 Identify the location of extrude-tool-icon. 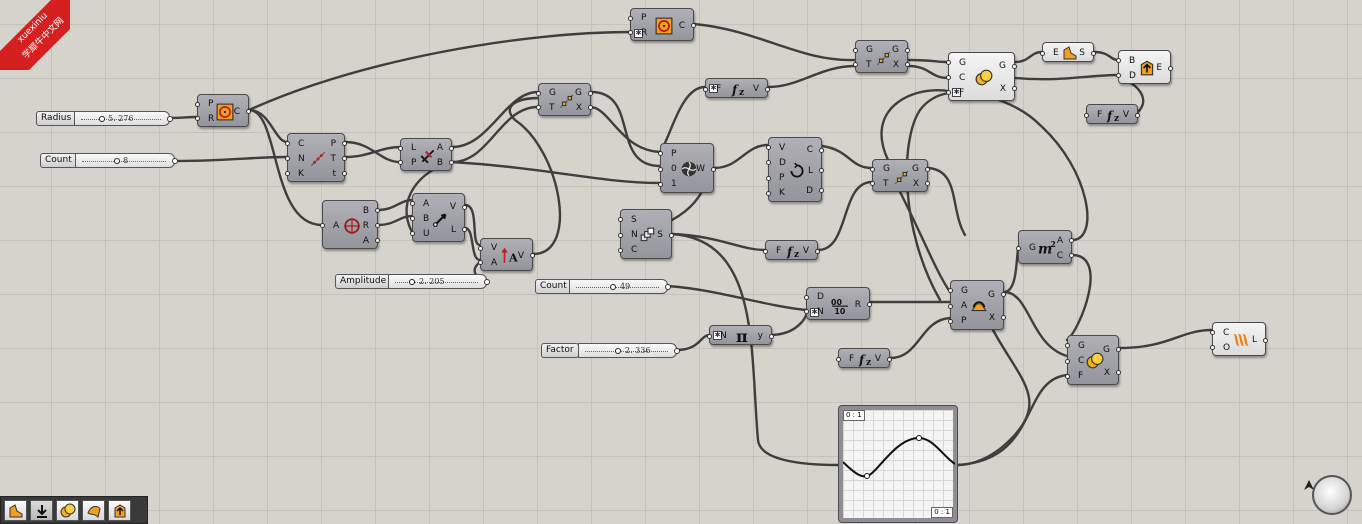
(15, 510).